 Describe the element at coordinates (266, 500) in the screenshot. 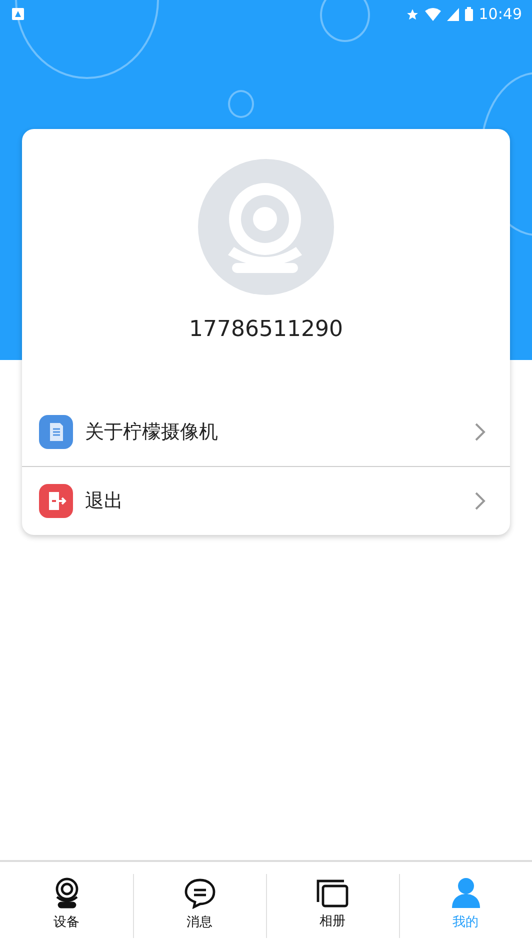

I see `menu-item: 退出` at that location.